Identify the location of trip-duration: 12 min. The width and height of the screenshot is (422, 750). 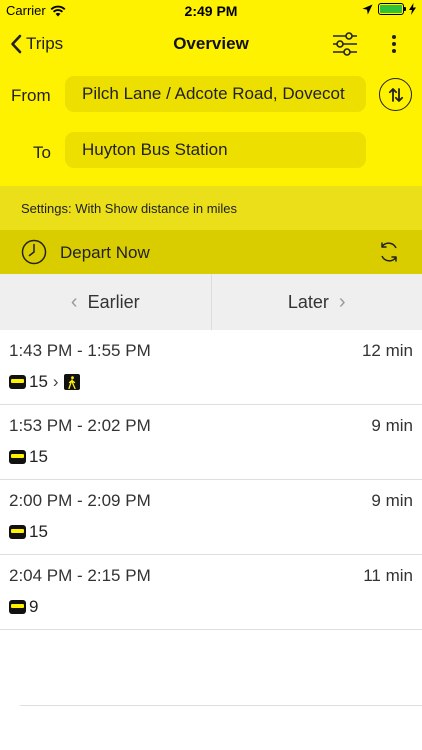
(387, 350).